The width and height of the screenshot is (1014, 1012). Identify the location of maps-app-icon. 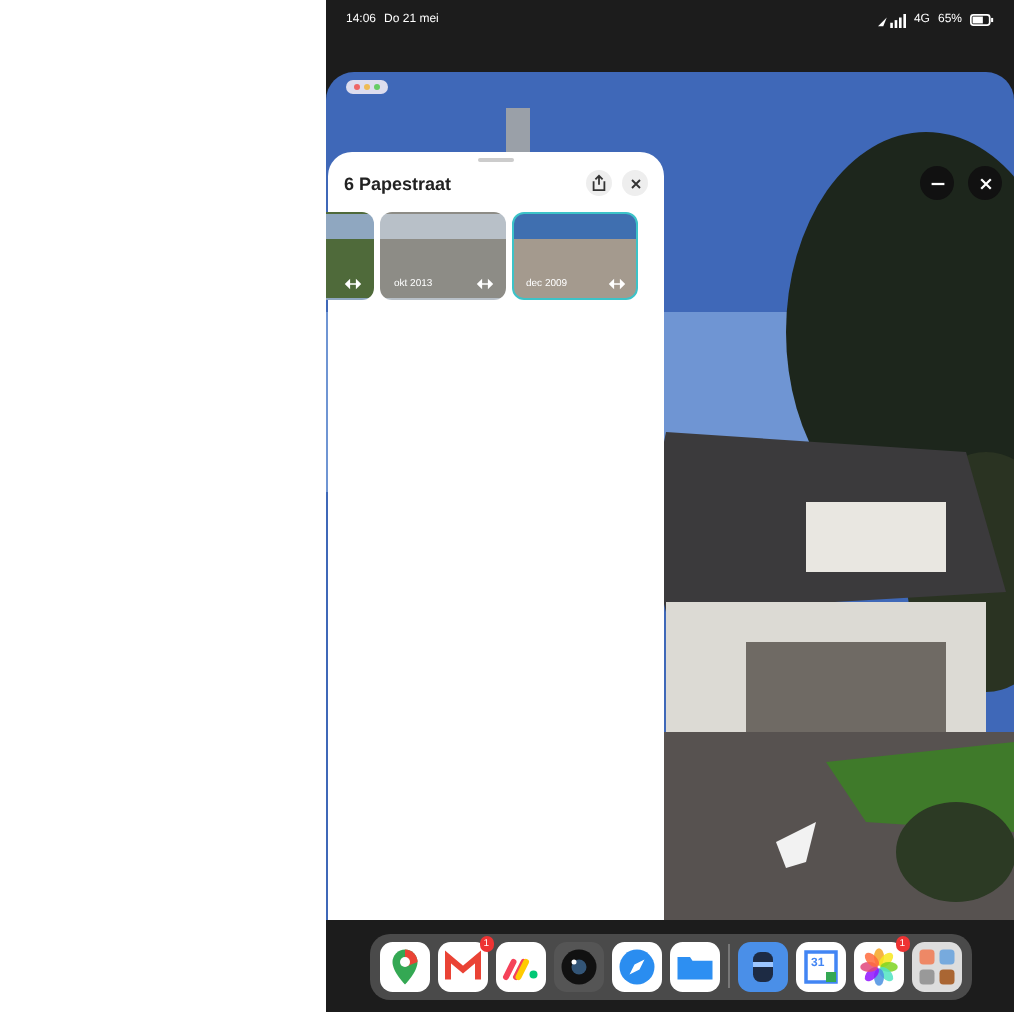
(404, 966).